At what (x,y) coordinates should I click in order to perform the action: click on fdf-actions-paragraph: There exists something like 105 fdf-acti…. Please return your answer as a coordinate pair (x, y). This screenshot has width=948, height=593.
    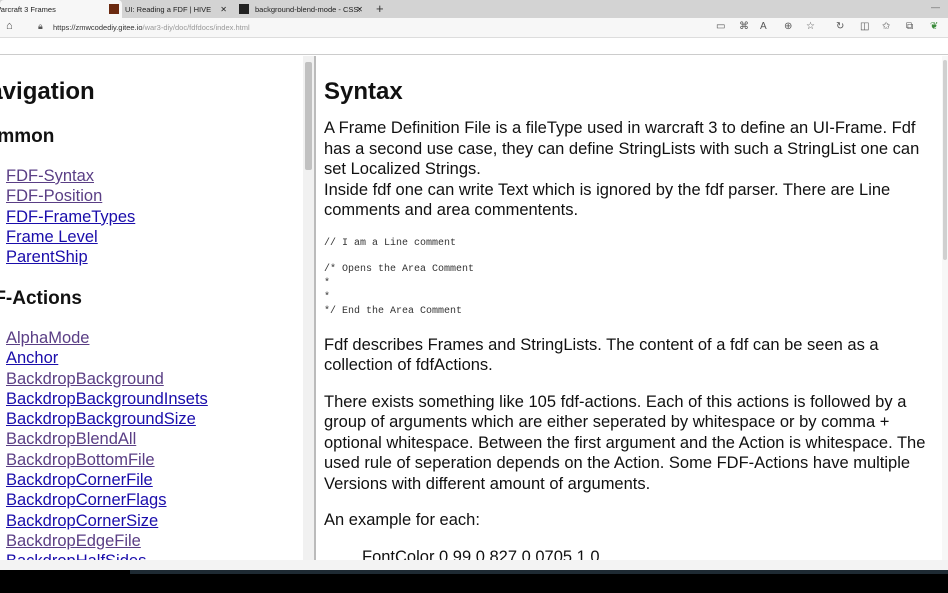
    Looking at the image, I should click on (625, 442).